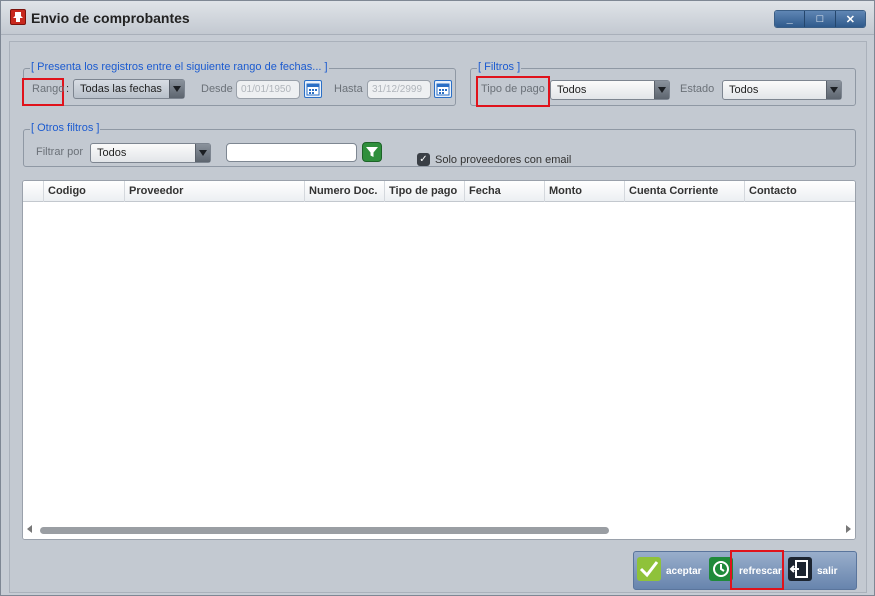  Describe the element at coordinates (684, 571) in the screenshot. I see `accept-label: aceptar` at that location.